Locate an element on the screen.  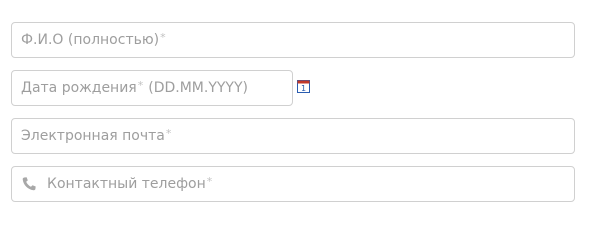
calendar-icon: 1 is located at coordinates (303, 86).